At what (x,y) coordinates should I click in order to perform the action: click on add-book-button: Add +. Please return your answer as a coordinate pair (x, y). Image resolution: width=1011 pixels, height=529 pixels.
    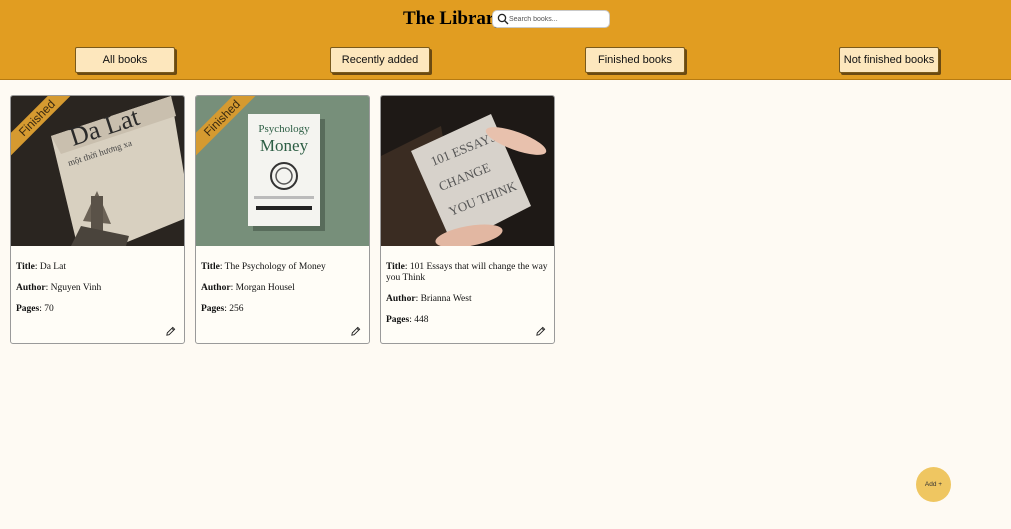
    Looking at the image, I should click on (933, 484).